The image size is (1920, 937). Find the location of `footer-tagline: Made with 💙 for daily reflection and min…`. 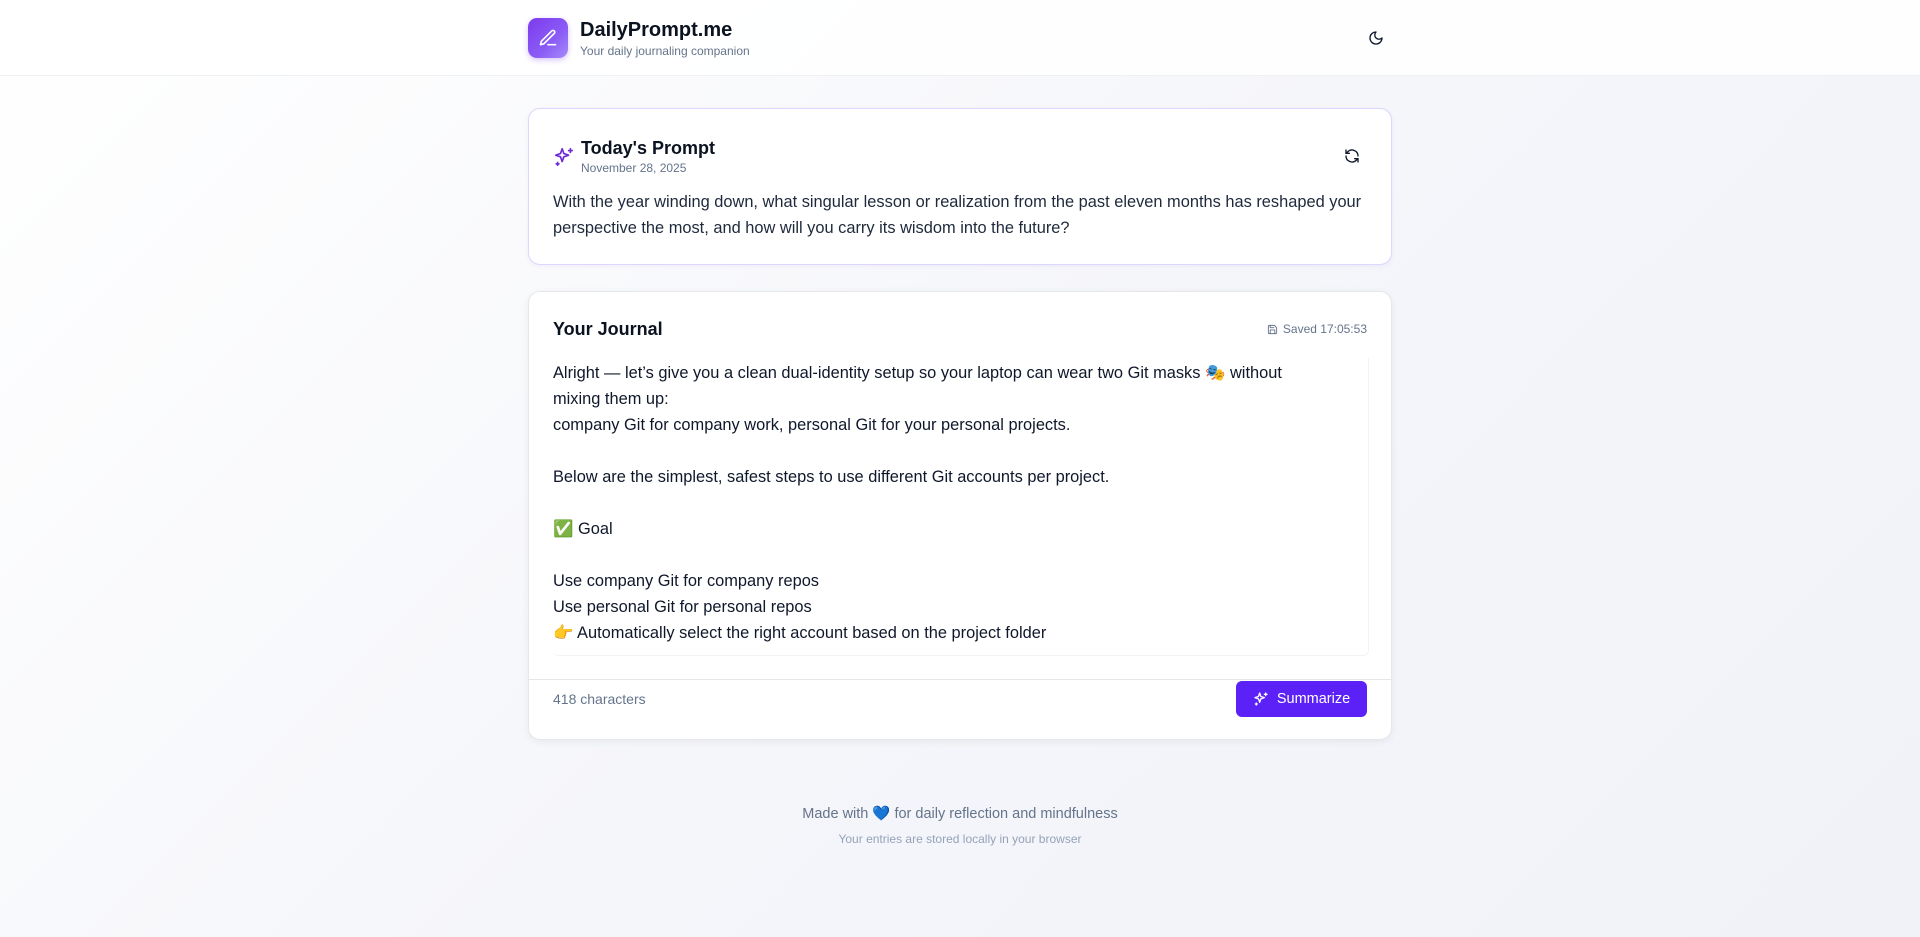

footer-tagline: Made with 💙 for daily reflection and min… is located at coordinates (960, 814).